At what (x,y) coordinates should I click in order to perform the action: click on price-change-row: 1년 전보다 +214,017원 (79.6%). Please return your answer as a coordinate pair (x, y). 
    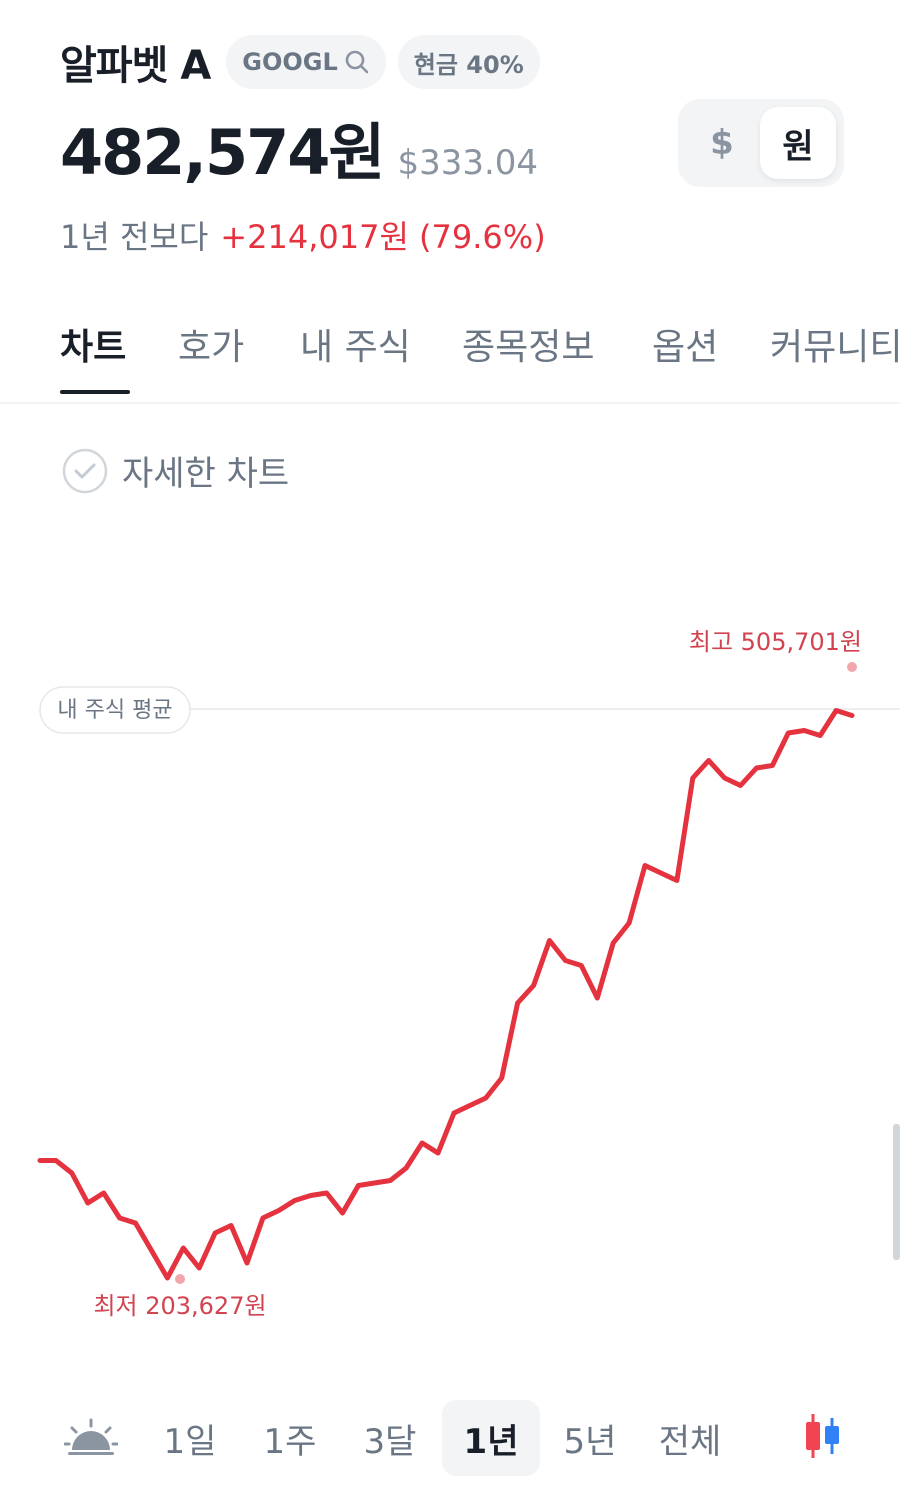
    Looking at the image, I should click on (303, 235).